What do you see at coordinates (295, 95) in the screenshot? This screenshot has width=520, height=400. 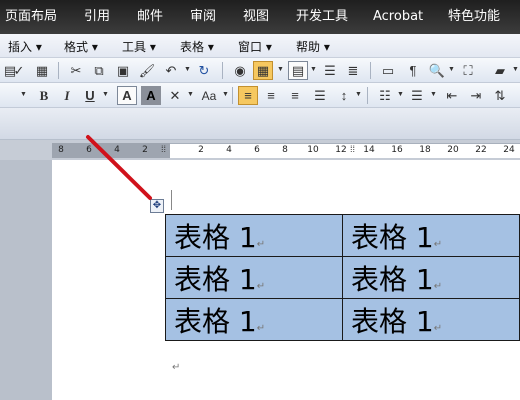 I see `align-right-icon: ≡` at bounding box center [295, 95].